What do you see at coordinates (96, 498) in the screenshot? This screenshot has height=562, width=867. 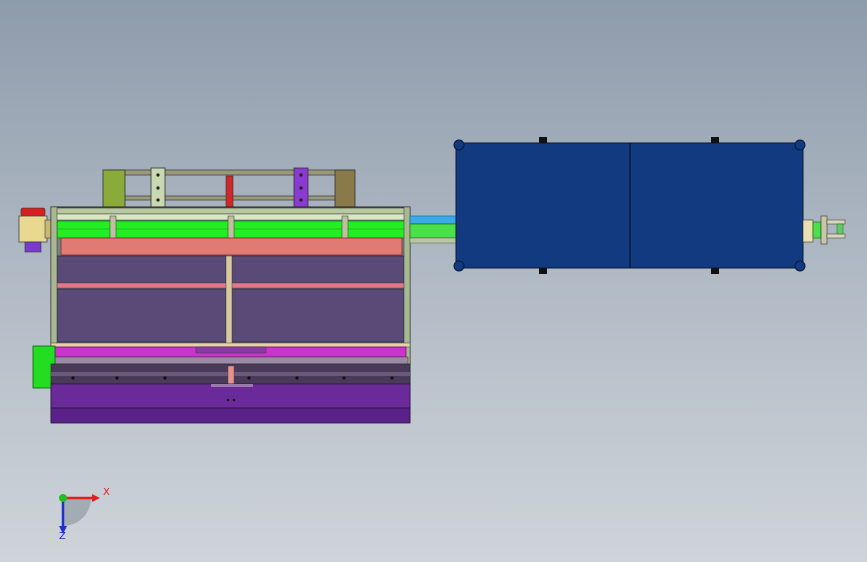 I see `x-axis-arrowhead` at bounding box center [96, 498].